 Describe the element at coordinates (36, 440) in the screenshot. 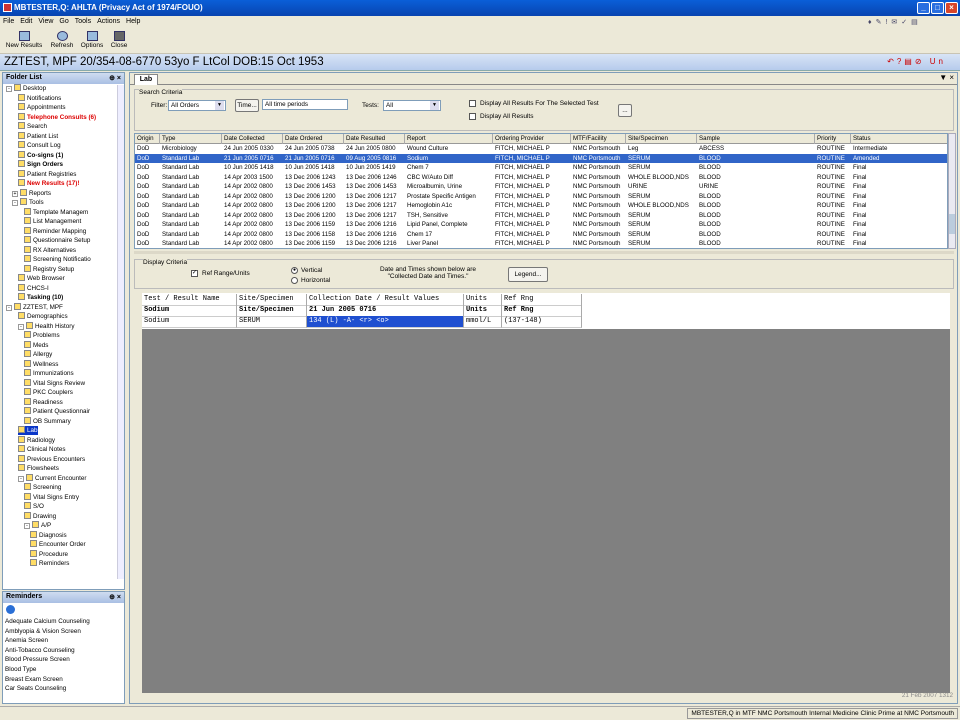

I see `folder-item: Radiology` at that location.